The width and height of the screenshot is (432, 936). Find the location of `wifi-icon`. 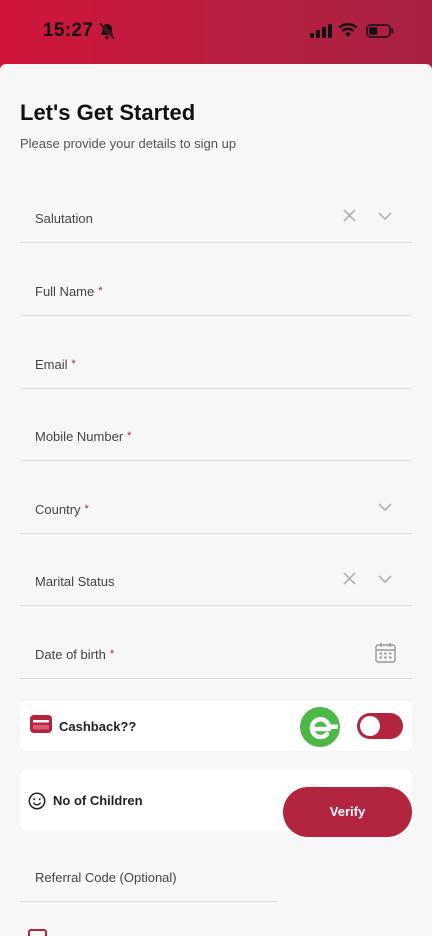

wifi-icon is located at coordinates (348, 30).